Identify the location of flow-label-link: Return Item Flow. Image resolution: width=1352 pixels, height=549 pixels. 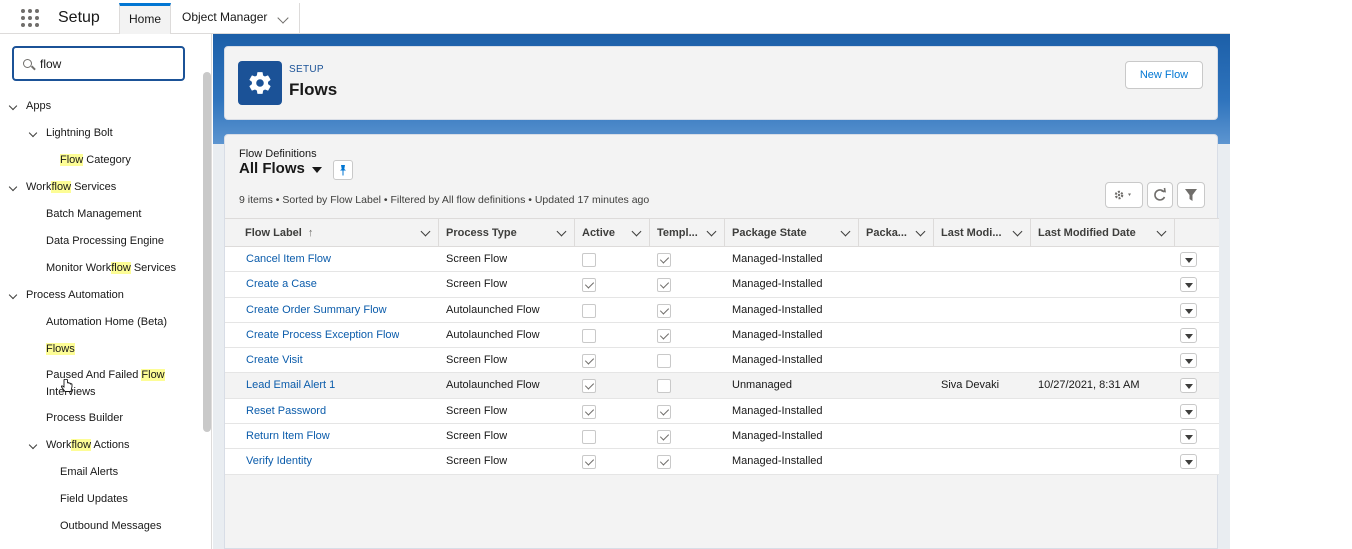
(284, 436).